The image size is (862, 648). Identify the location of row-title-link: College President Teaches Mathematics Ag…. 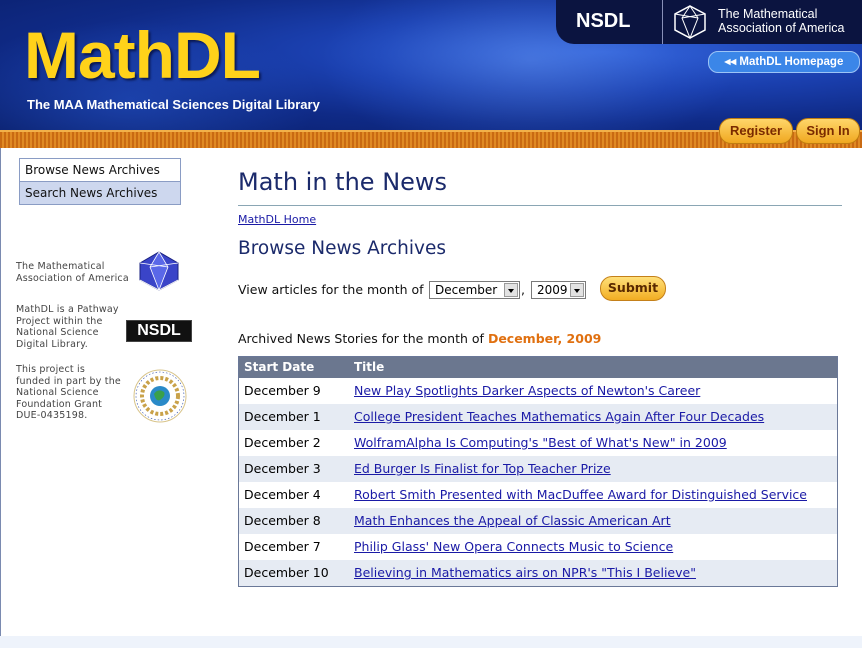
(559, 417).